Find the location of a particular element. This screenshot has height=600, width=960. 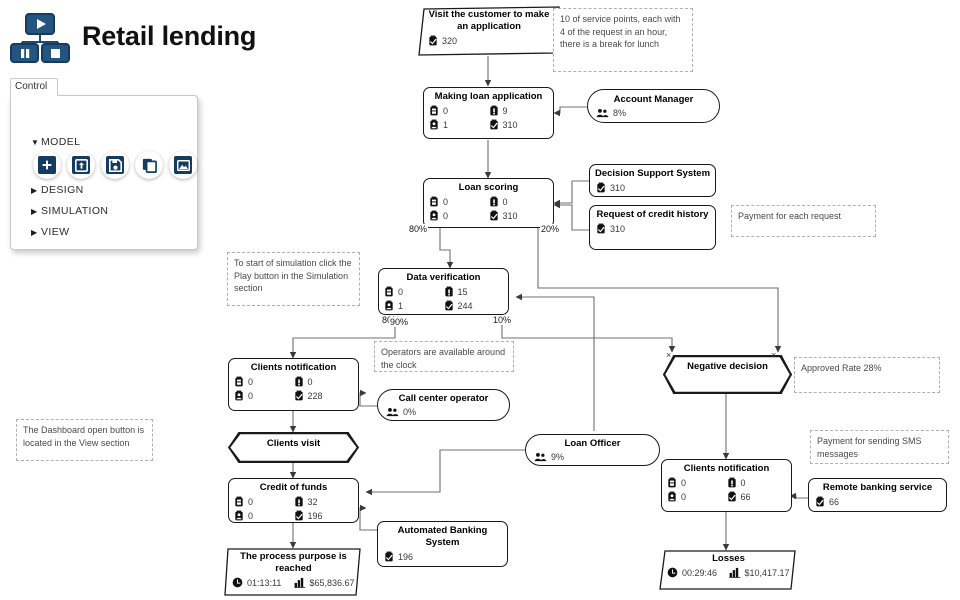

node-clients-visit: Clients visit is located at coordinates (293, 447).